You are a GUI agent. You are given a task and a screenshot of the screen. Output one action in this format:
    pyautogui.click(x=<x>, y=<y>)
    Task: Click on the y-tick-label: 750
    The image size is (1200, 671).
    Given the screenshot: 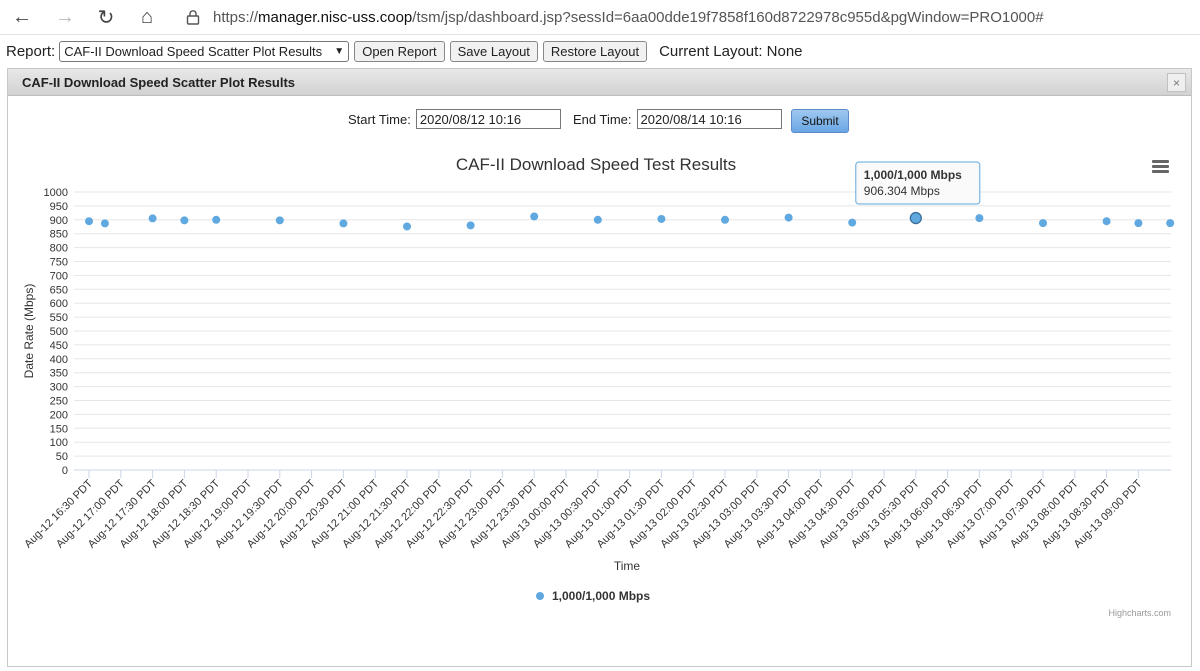 What is the action you would take?
    pyautogui.click(x=59, y=263)
    